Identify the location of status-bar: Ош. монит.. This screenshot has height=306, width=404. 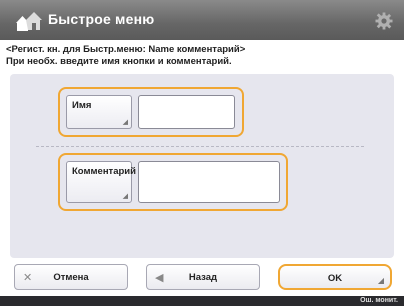
(202, 301).